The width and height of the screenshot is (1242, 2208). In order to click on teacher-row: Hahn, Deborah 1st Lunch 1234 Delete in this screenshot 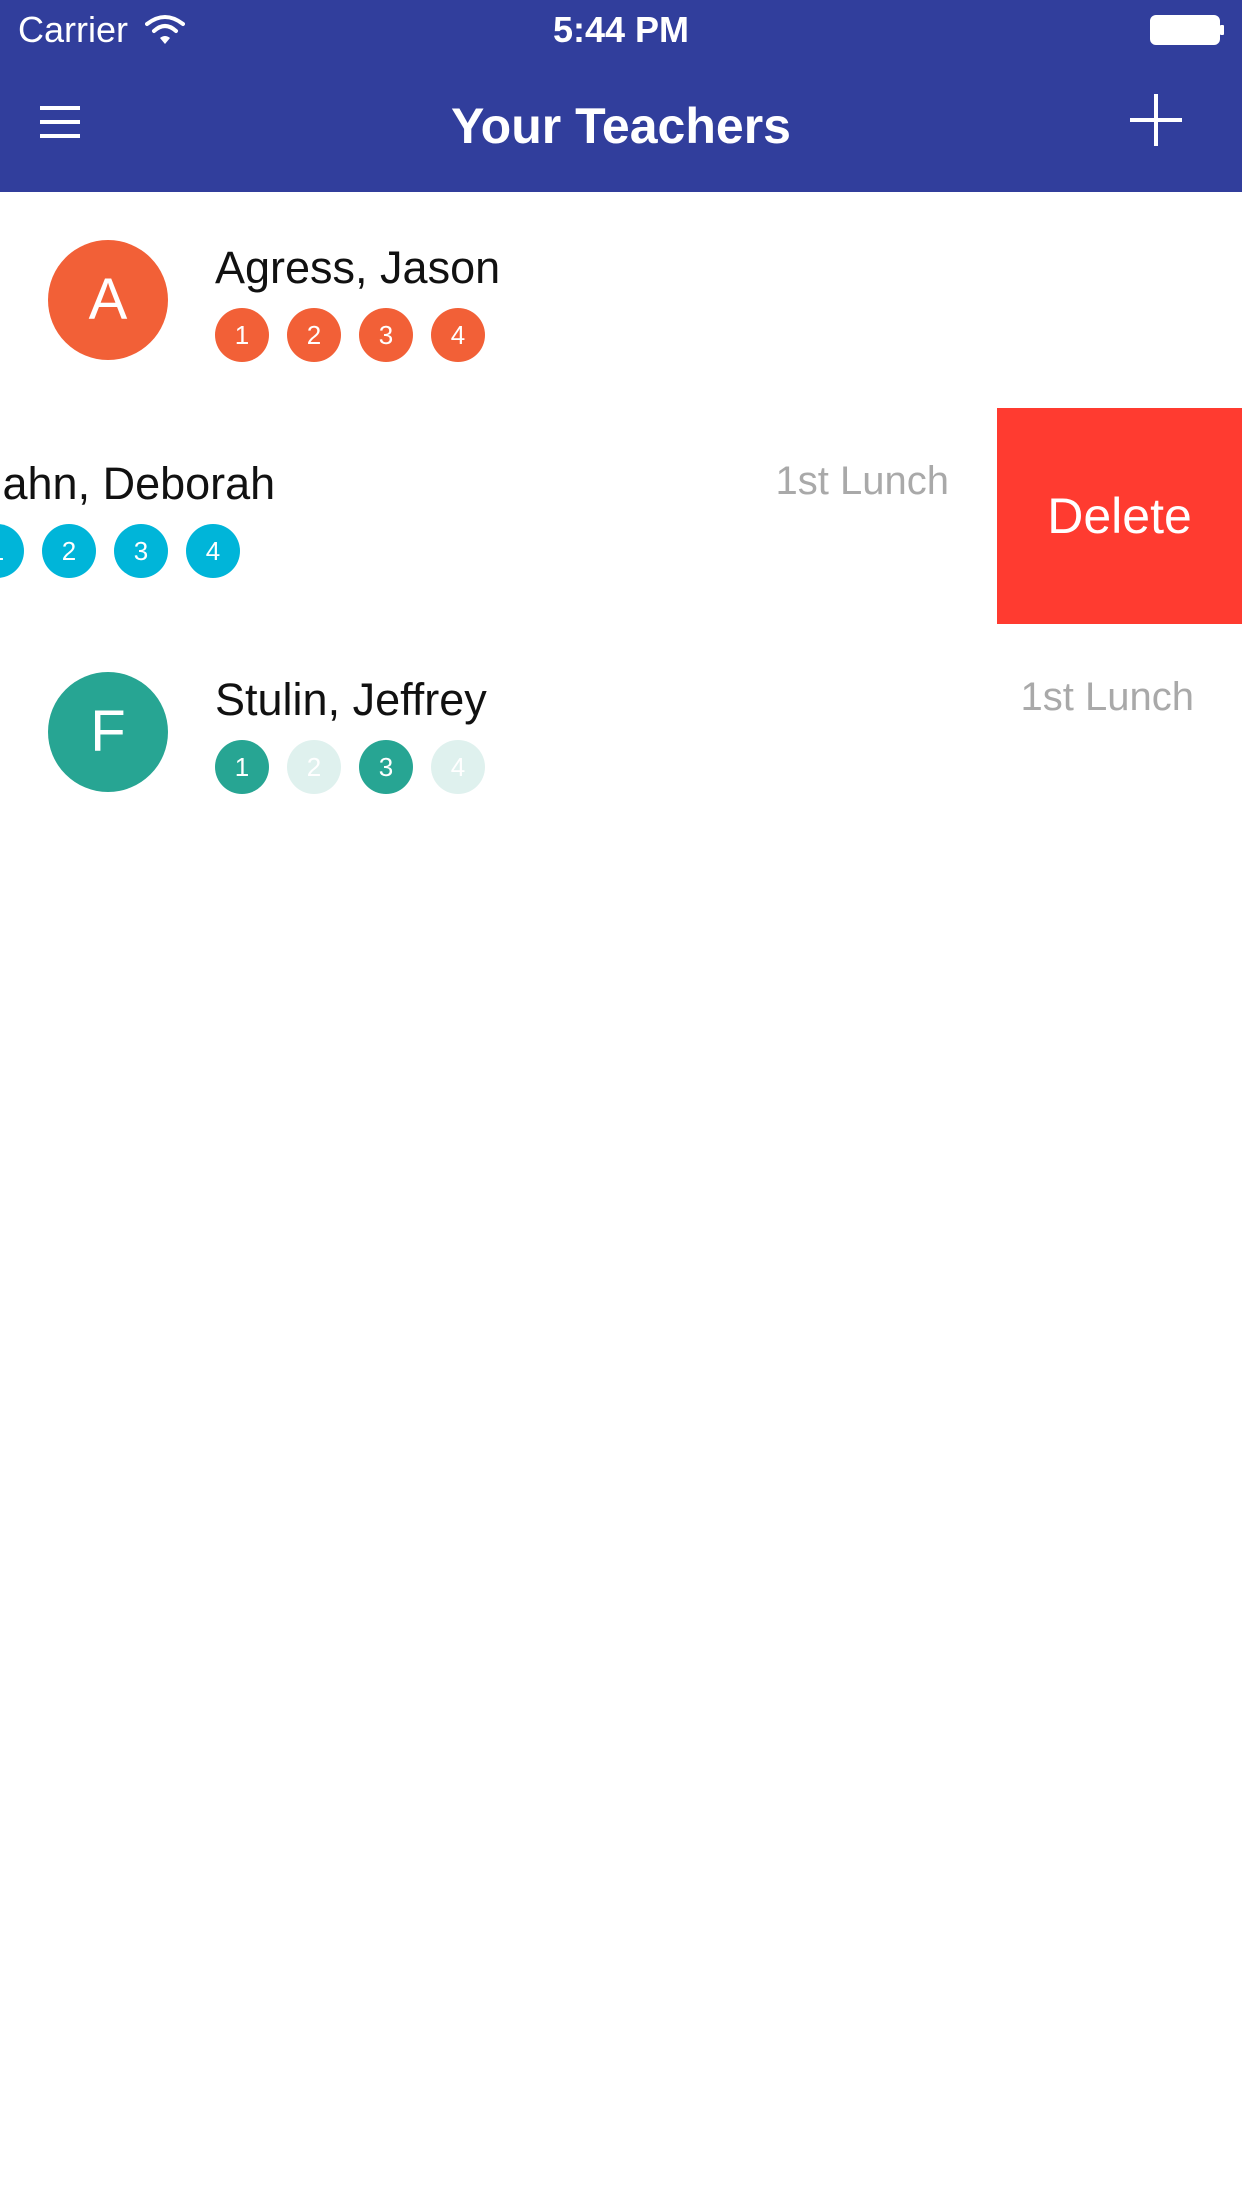, I will do `click(621, 516)`.